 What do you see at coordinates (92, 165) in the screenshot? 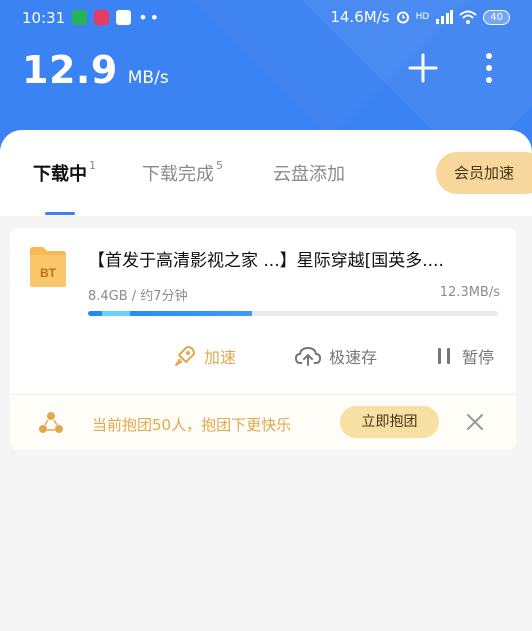
I see `tab-count: 1` at bounding box center [92, 165].